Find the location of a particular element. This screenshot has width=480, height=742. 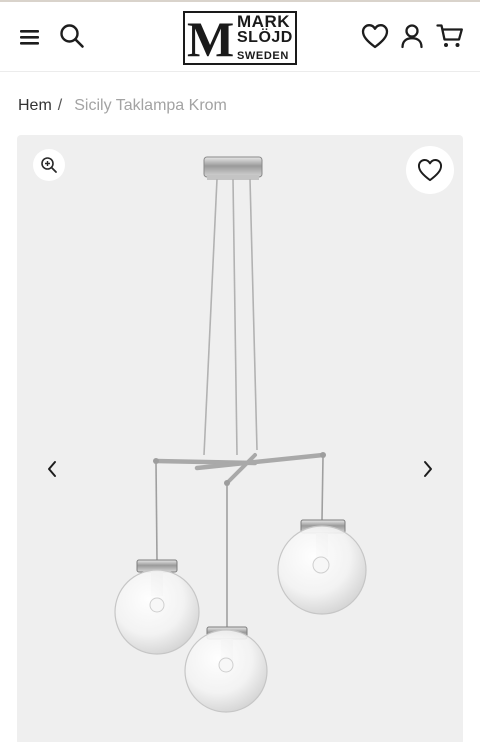

brand-logo: M MARK SLÖJD SWEDEN is located at coordinates (240, 38).